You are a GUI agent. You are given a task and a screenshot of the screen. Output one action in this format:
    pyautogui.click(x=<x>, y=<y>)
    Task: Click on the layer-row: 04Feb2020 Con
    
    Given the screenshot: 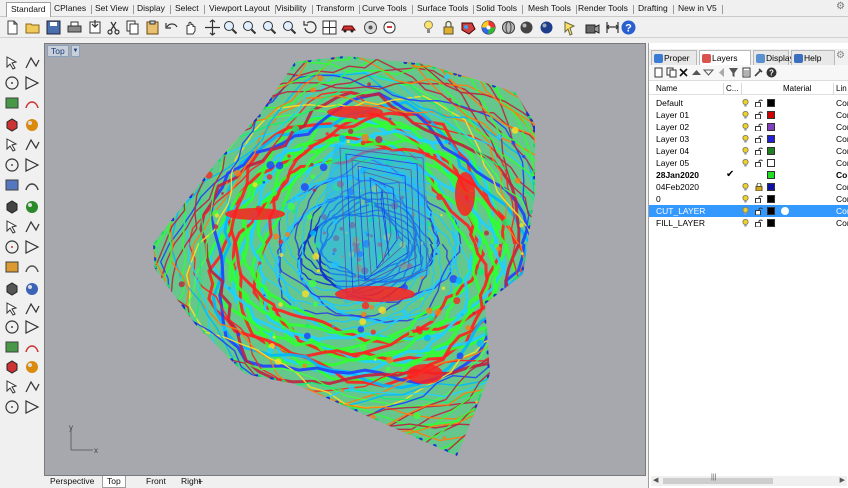 What is the action you would take?
    pyautogui.click(x=748, y=187)
    